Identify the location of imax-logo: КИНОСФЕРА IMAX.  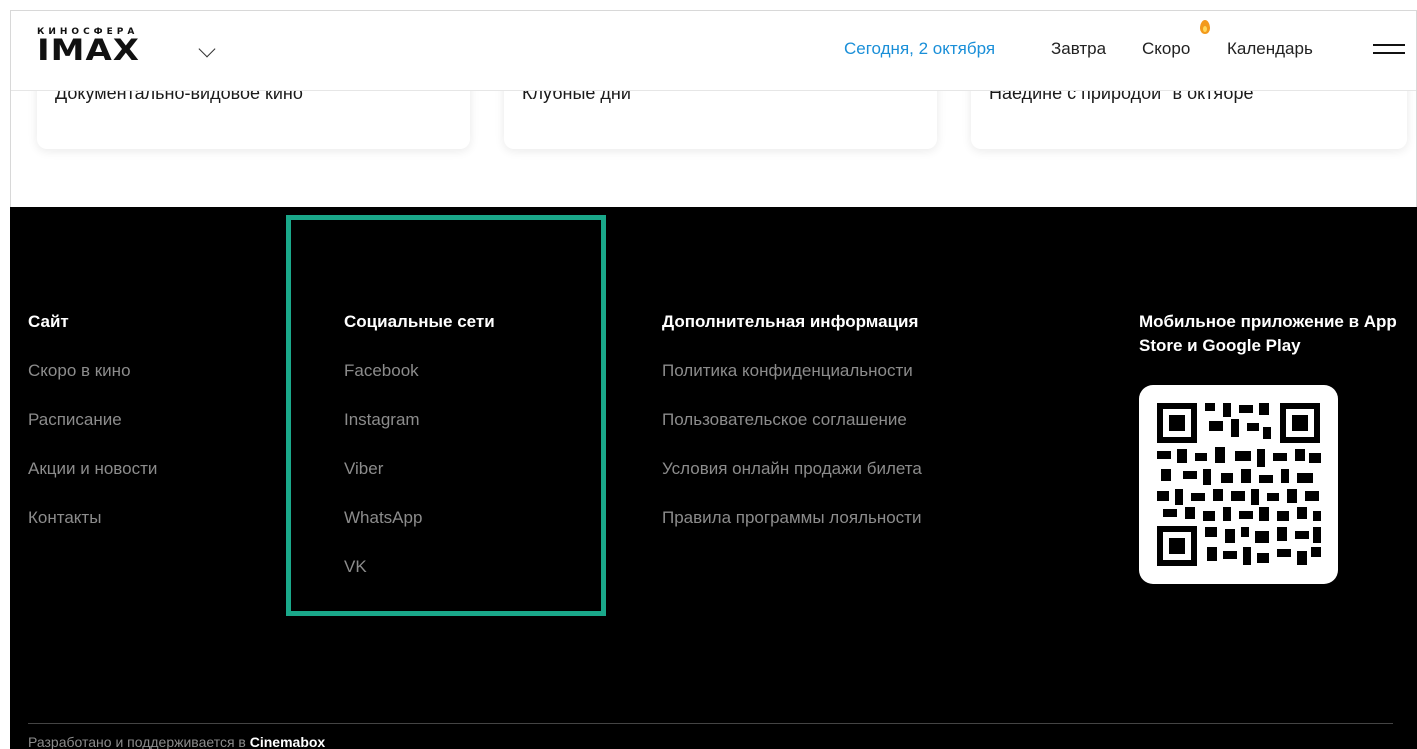
(88, 48).